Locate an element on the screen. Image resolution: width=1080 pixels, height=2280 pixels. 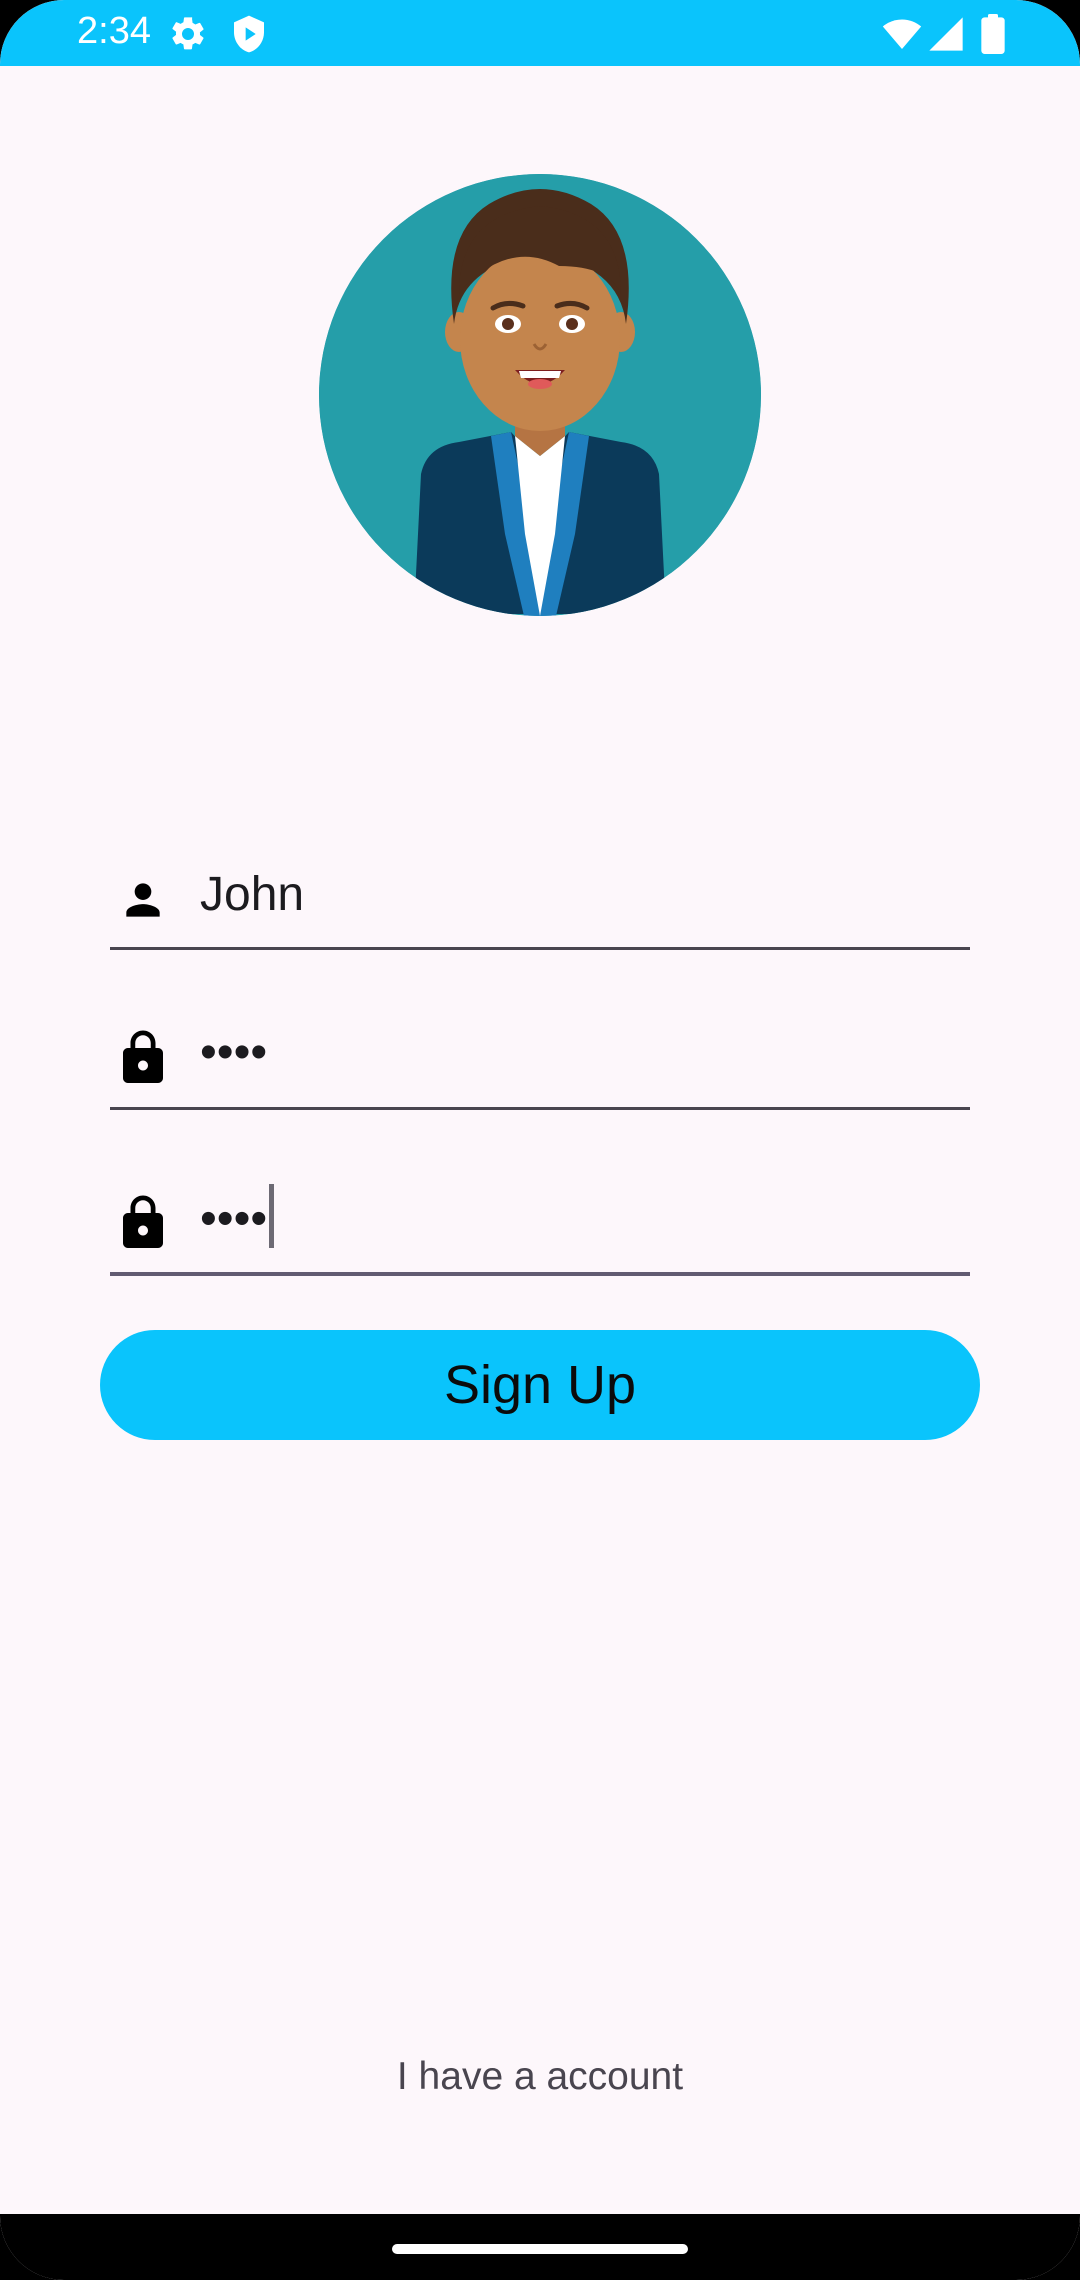
status-time: 2:34 is located at coordinates (114, 31).